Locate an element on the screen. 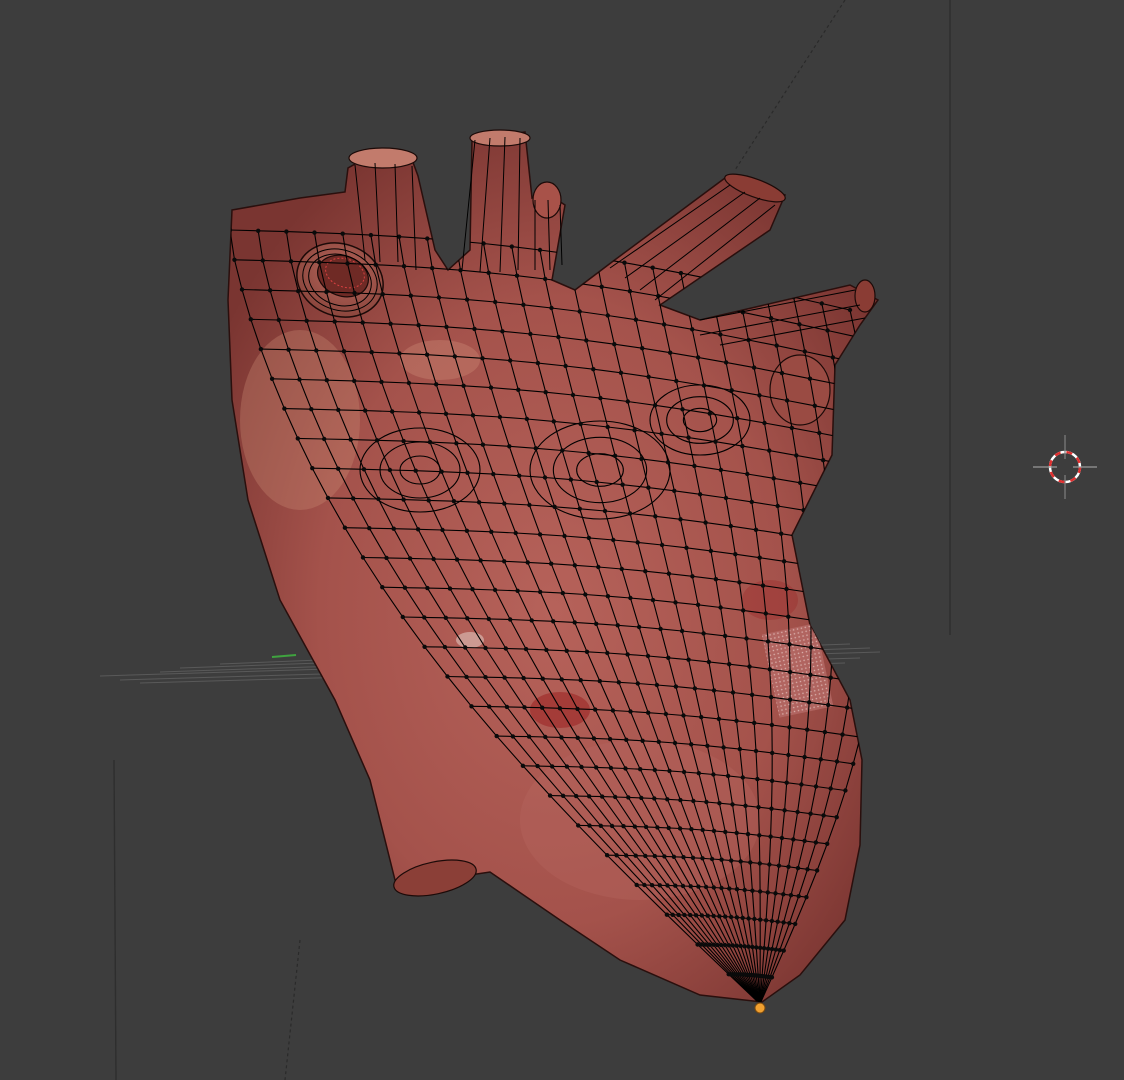 The width and height of the screenshot is (1124, 1080). 3d-cursor-icon is located at coordinates (1065, 467).